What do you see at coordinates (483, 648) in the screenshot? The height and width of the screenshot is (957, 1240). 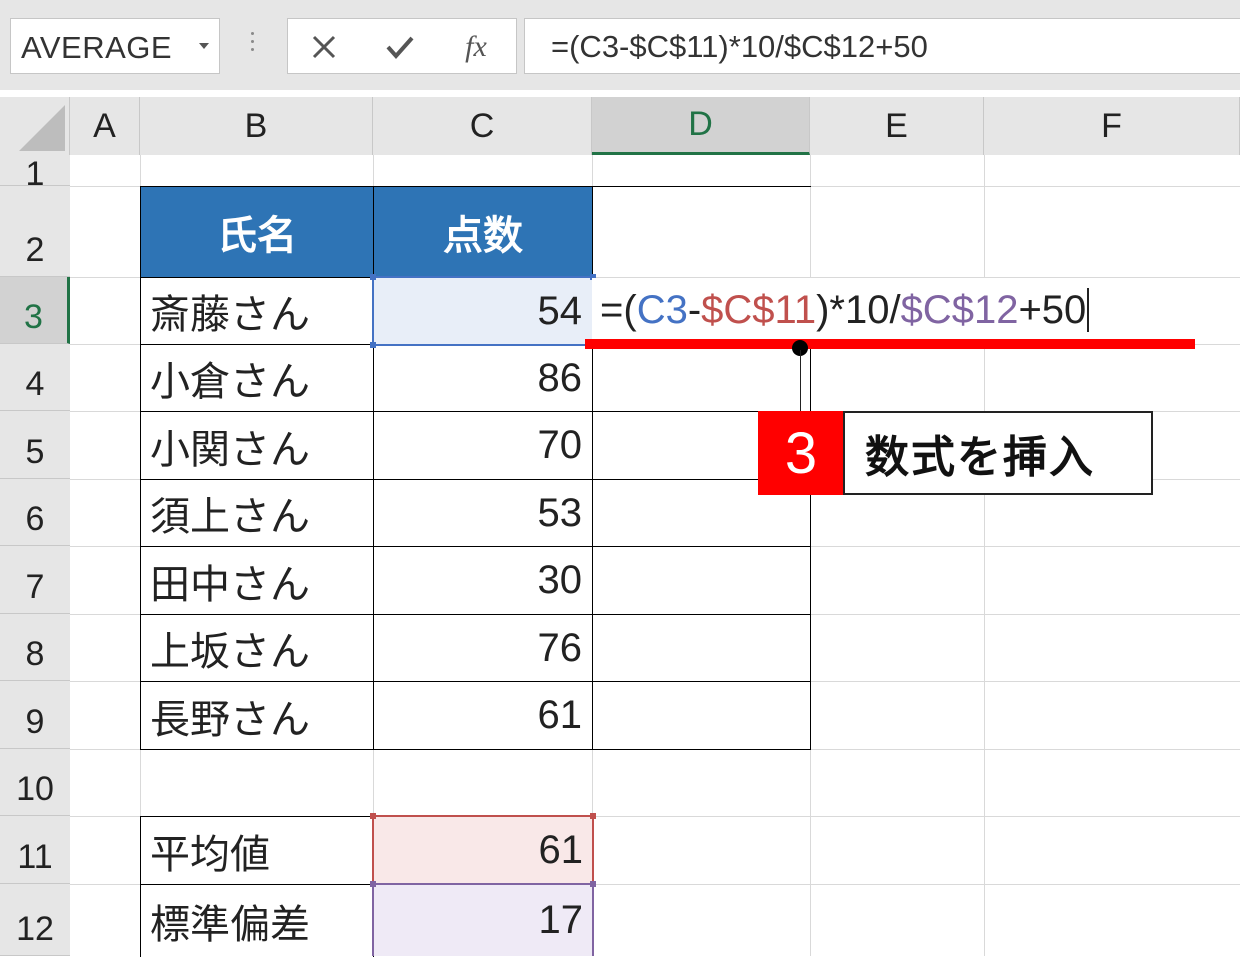 I see `cell-c8: 76` at bounding box center [483, 648].